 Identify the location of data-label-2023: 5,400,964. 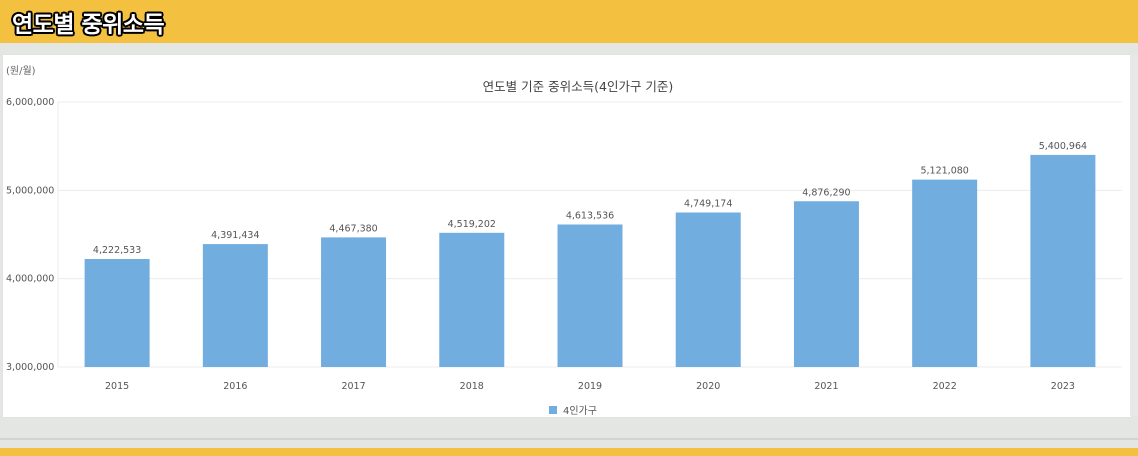
(1063, 146).